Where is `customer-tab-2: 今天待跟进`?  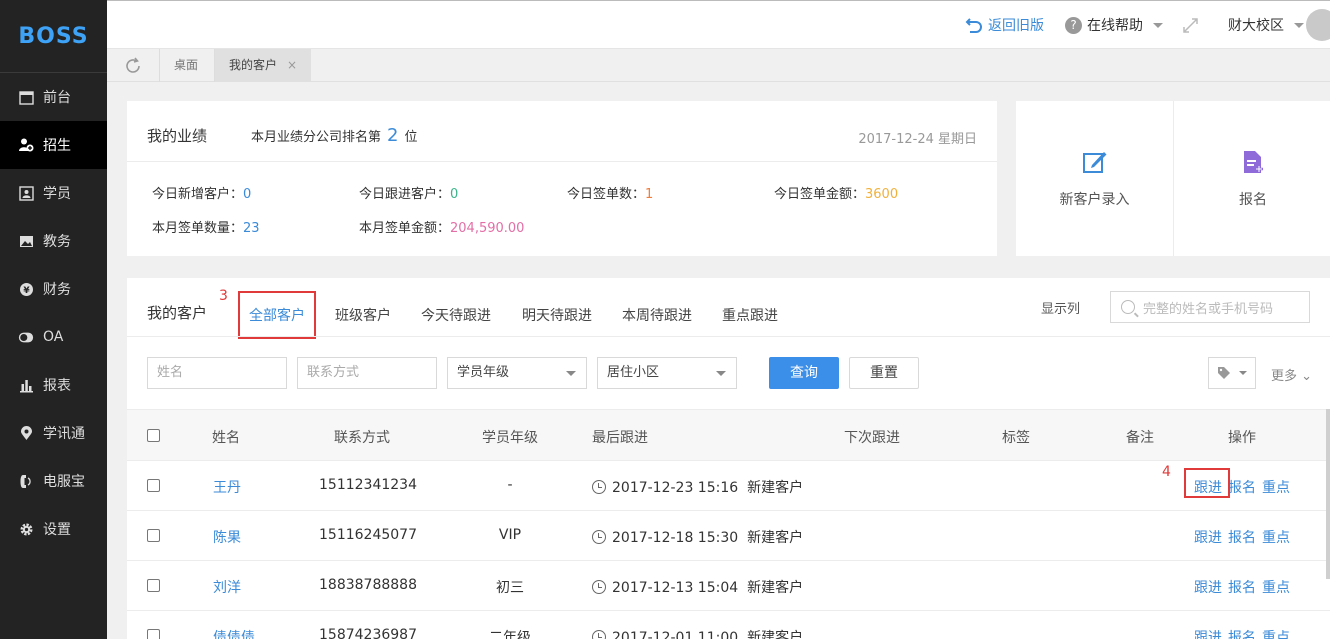
customer-tab-2: 今天待跟进 is located at coordinates (456, 315).